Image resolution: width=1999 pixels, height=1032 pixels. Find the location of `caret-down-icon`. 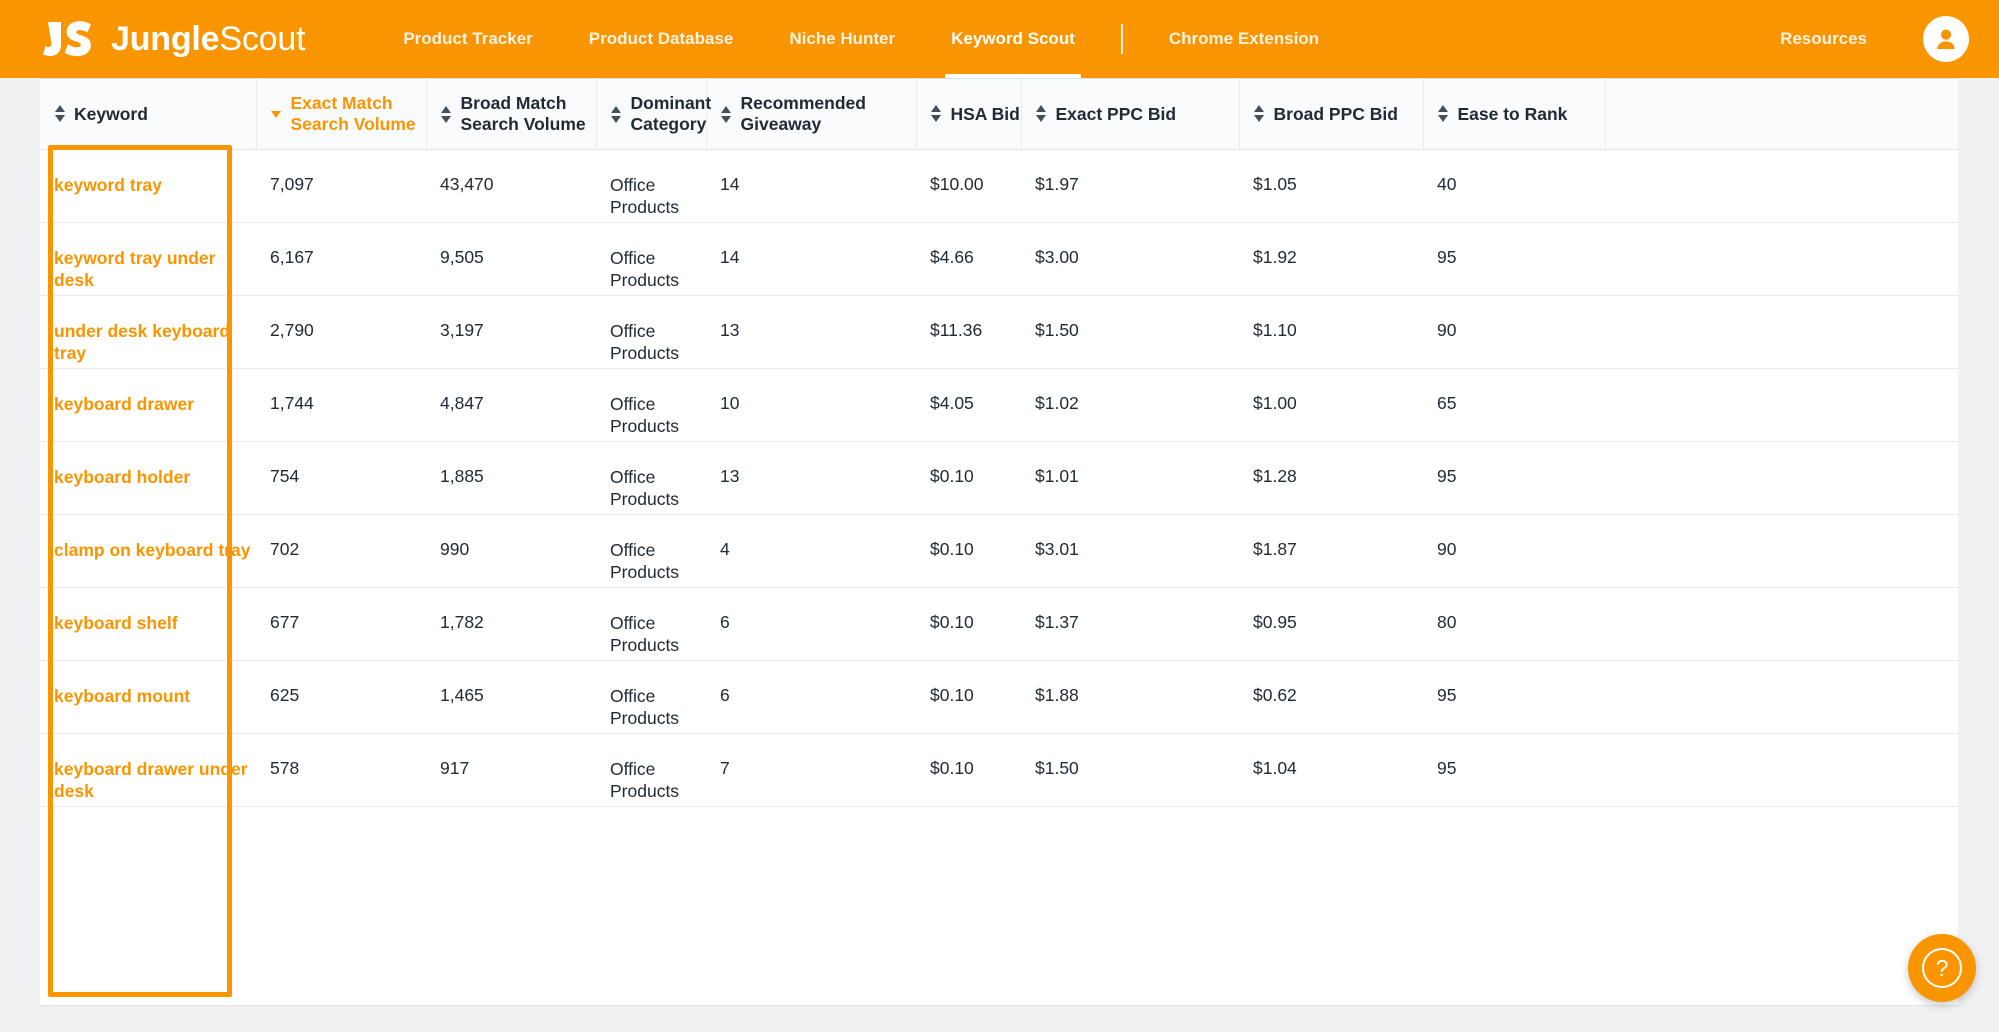

caret-down-icon is located at coordinates (276, 114).